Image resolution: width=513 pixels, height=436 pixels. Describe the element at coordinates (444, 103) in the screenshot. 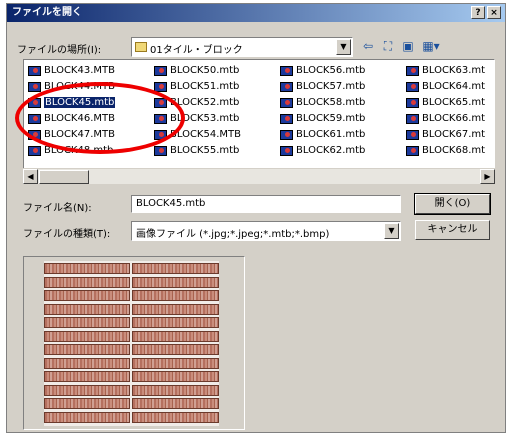

I see `file-item: BLOCK65.mt` at that location.